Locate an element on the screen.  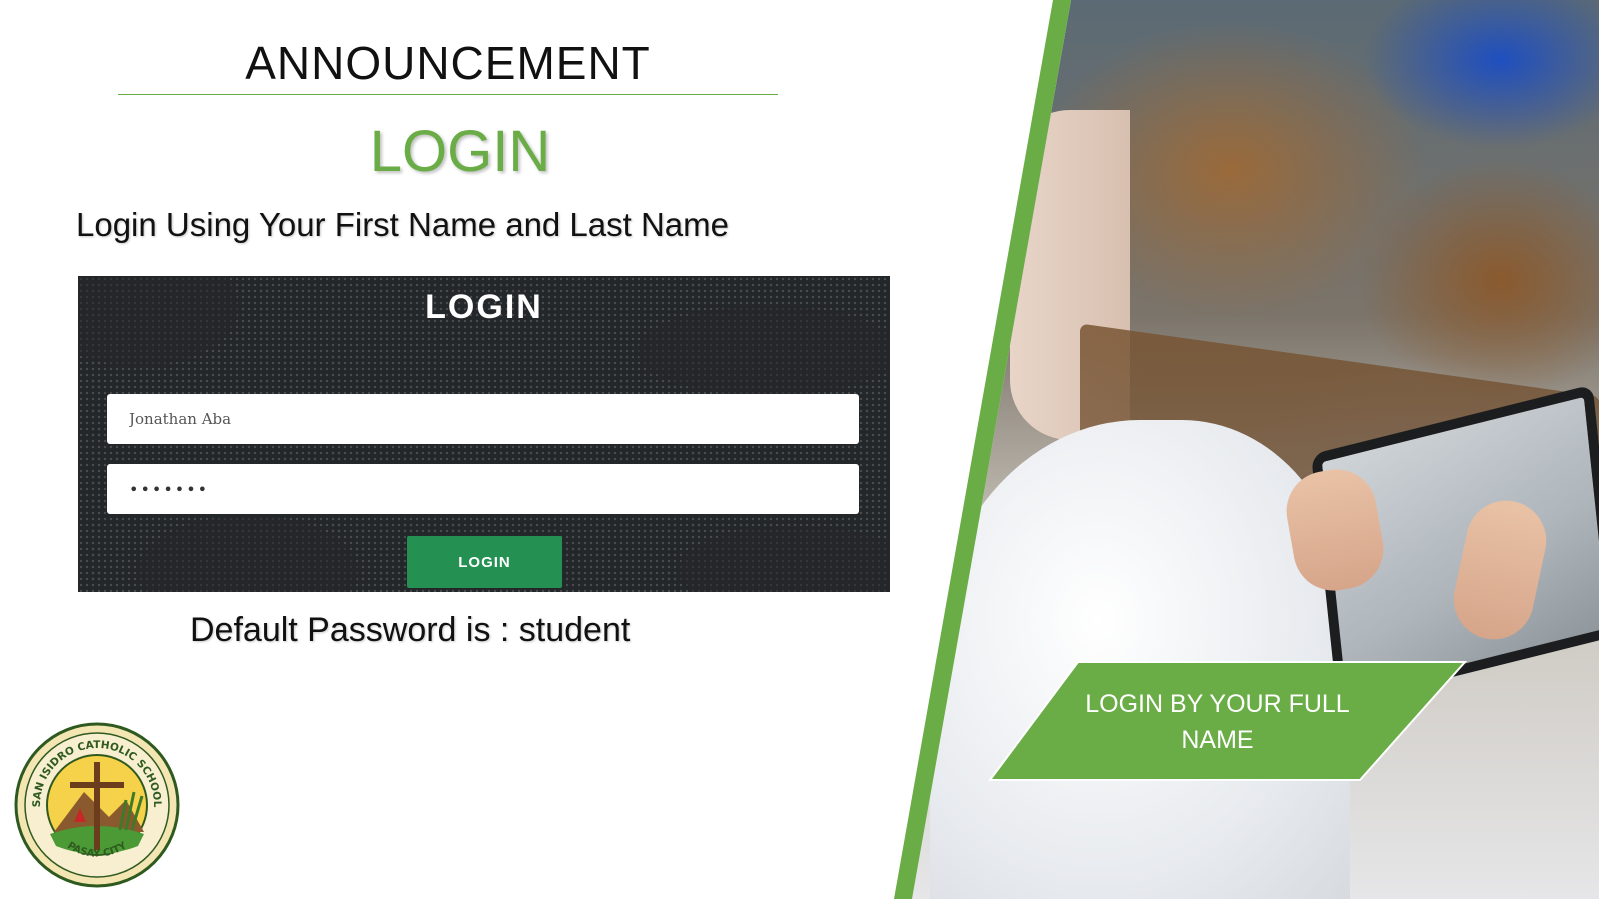
title-divider is located at coordinates (448, 94).